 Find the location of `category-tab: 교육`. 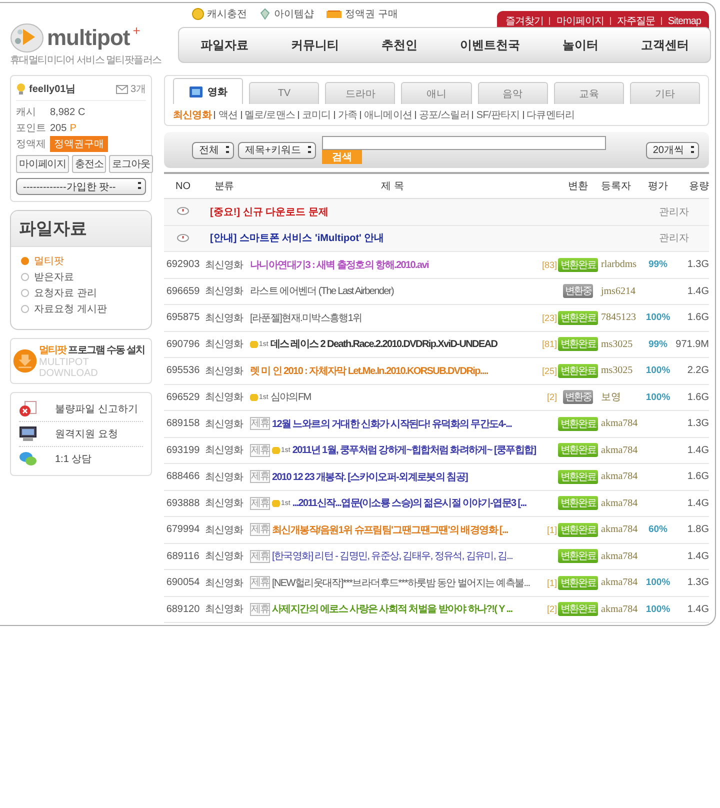

category-tab: 교육 is located at coordinates (589, 93).